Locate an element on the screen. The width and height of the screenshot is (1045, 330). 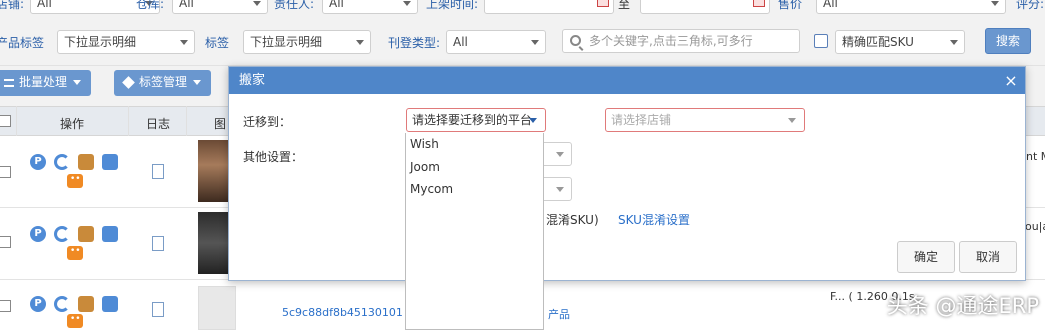
shop-filter-label: 店铺: is located at coordinates (12, 5).